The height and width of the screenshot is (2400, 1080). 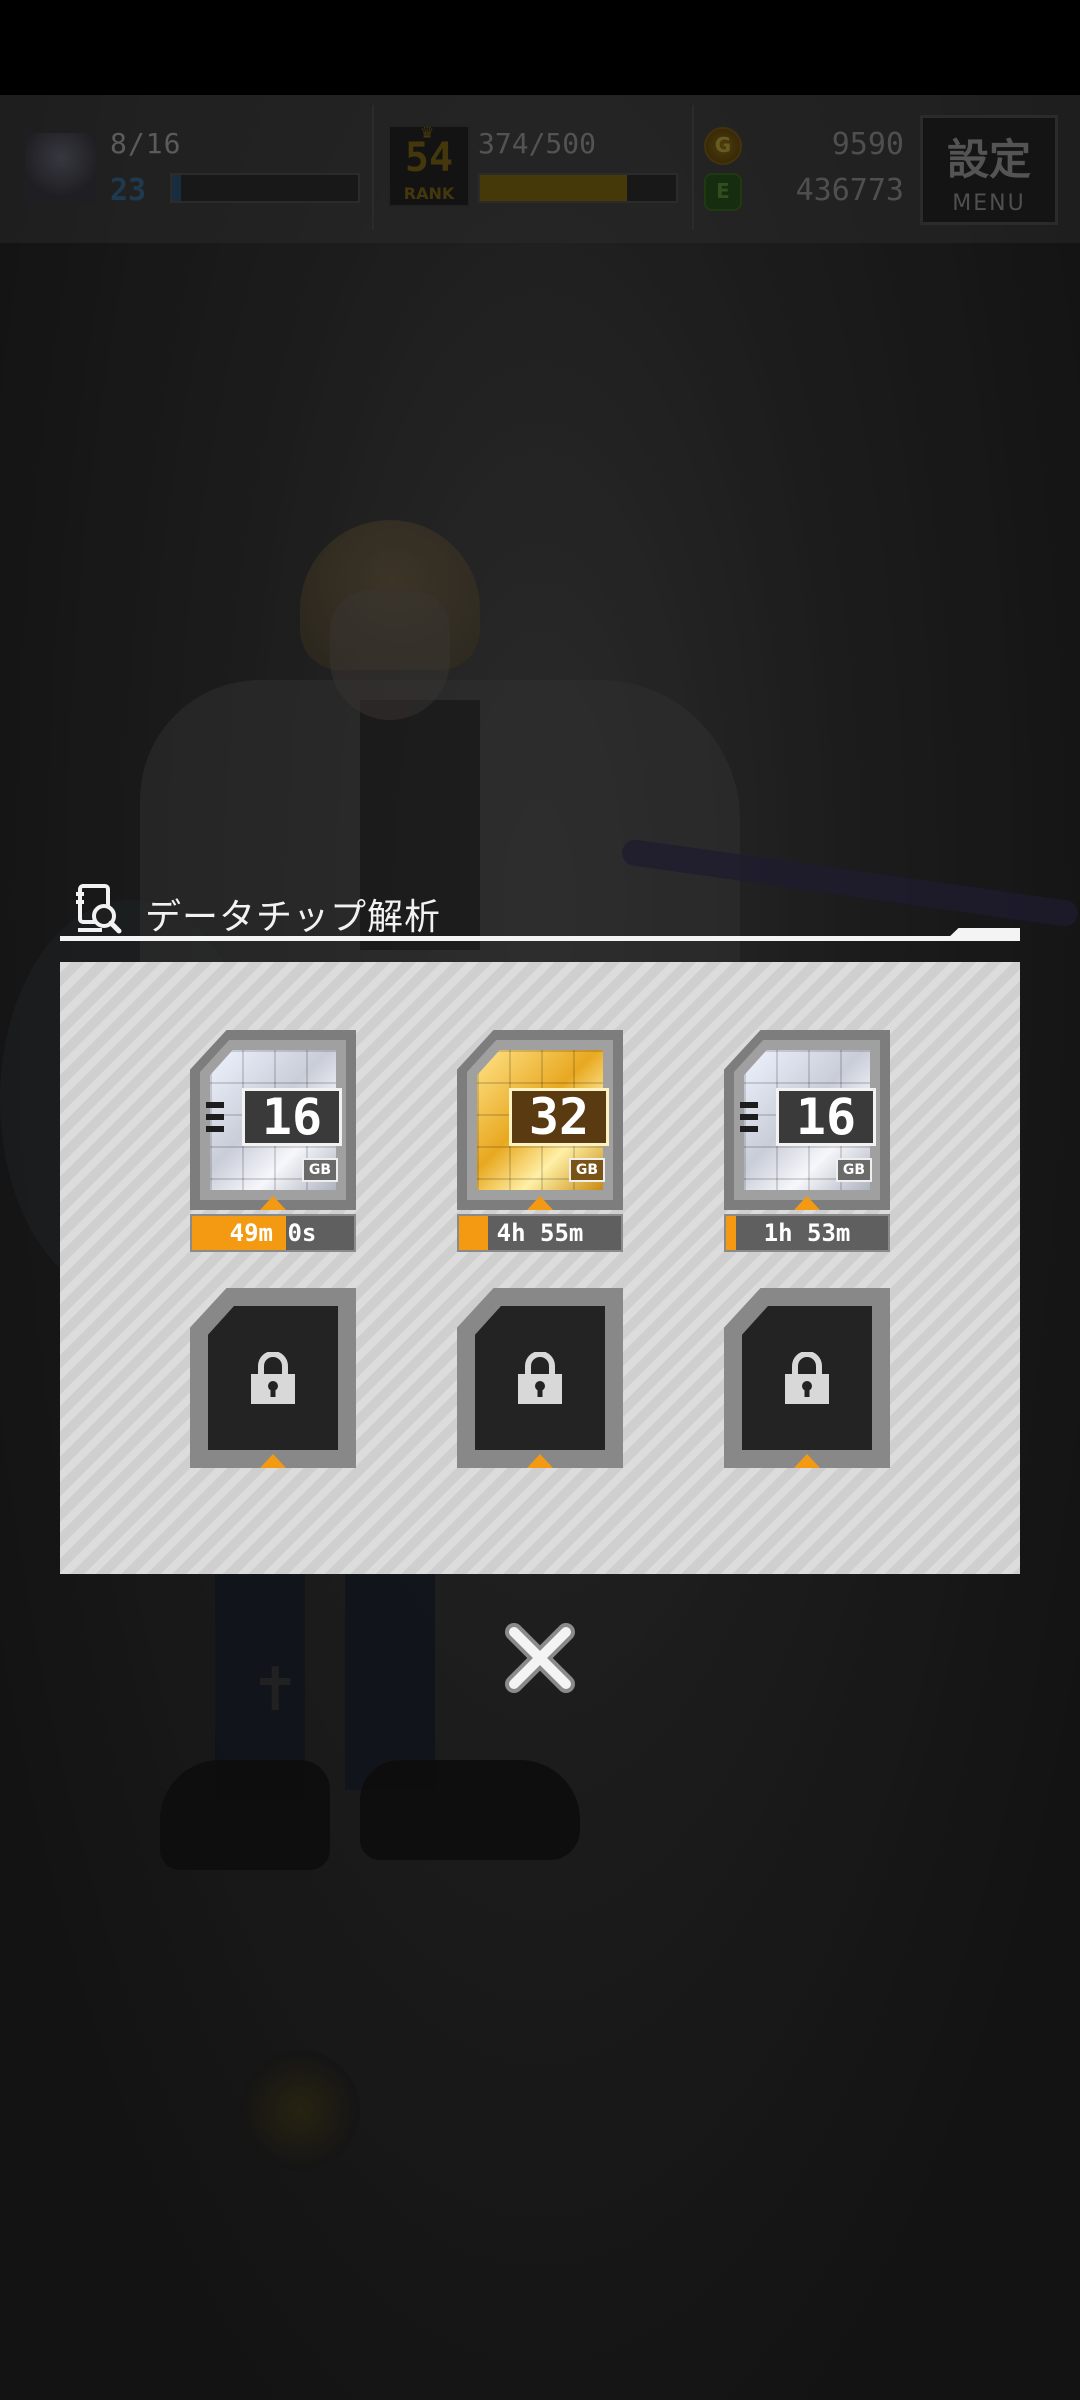 I want to click on analysis-timer-1: 49m 0s, so click(x=273, y=1233).